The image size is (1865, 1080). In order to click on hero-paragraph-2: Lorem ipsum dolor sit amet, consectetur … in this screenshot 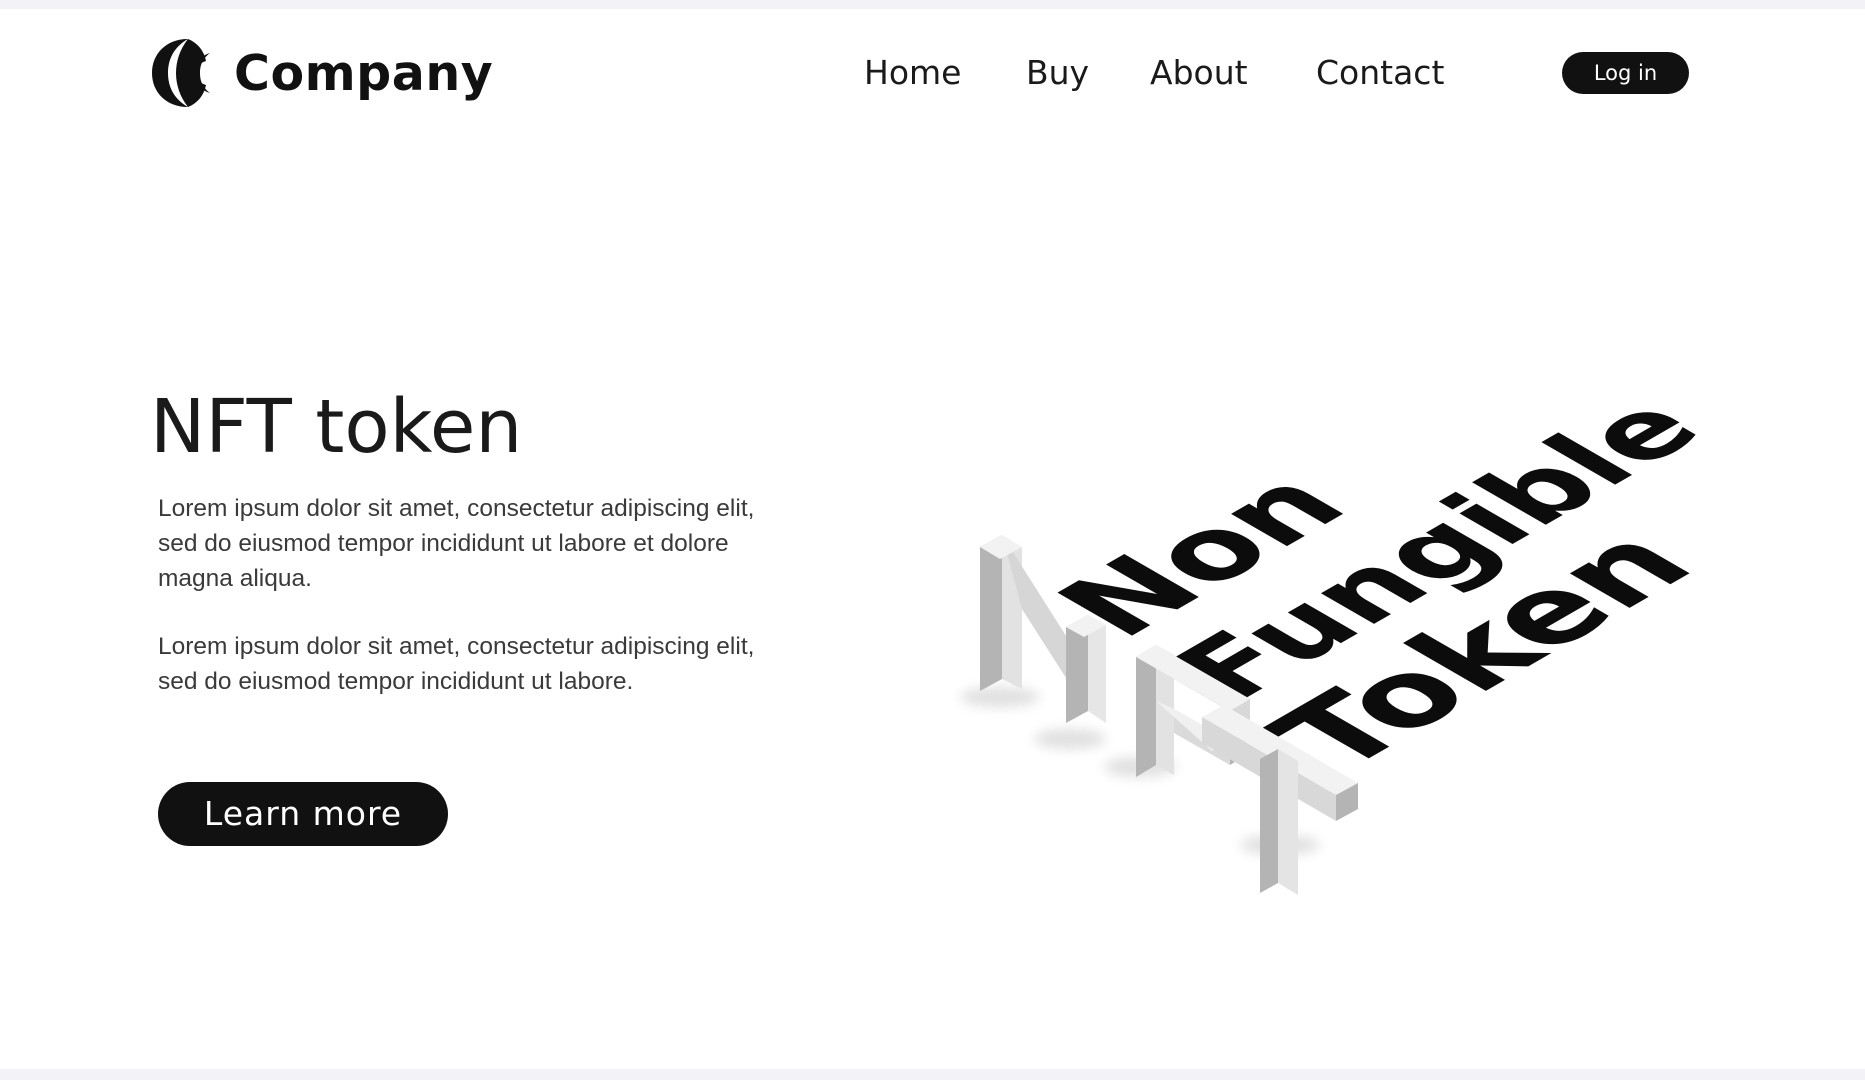, I will do `click(456, 664)`.